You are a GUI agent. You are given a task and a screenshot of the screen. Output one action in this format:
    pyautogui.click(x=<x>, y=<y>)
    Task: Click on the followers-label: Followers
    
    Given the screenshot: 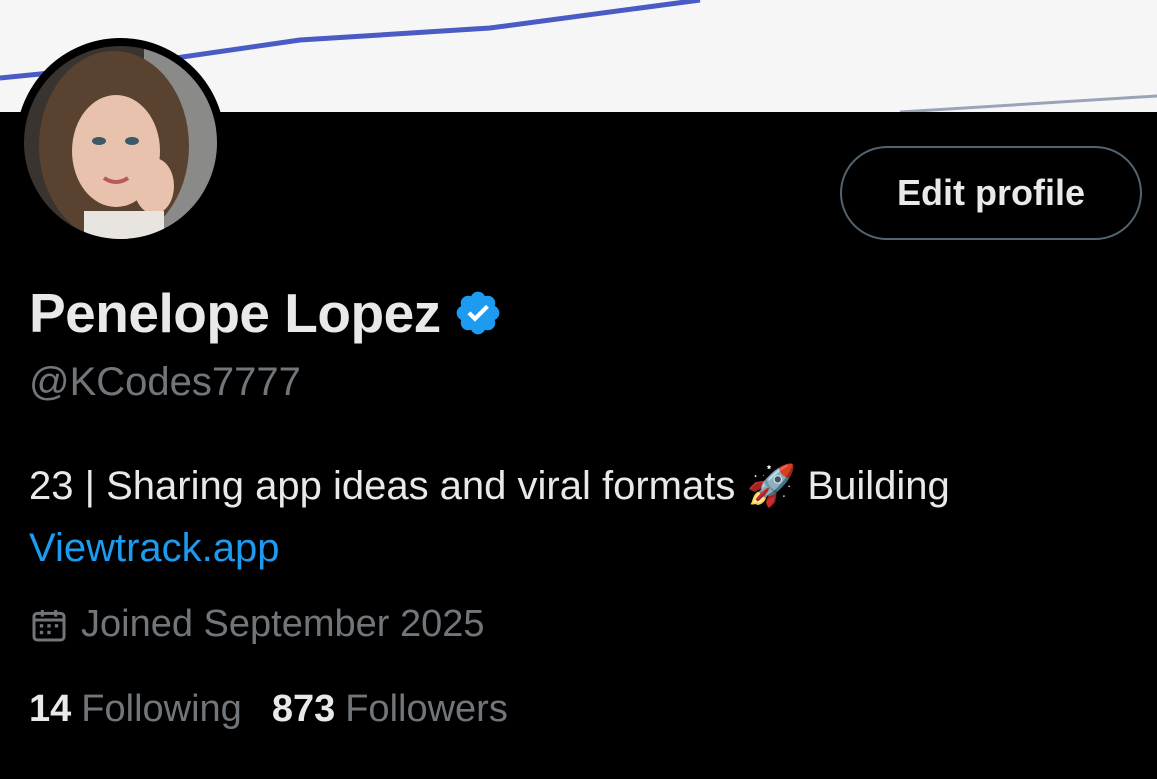 What is the action you would take?
    pyautogui.click(x=426, y=709)
    